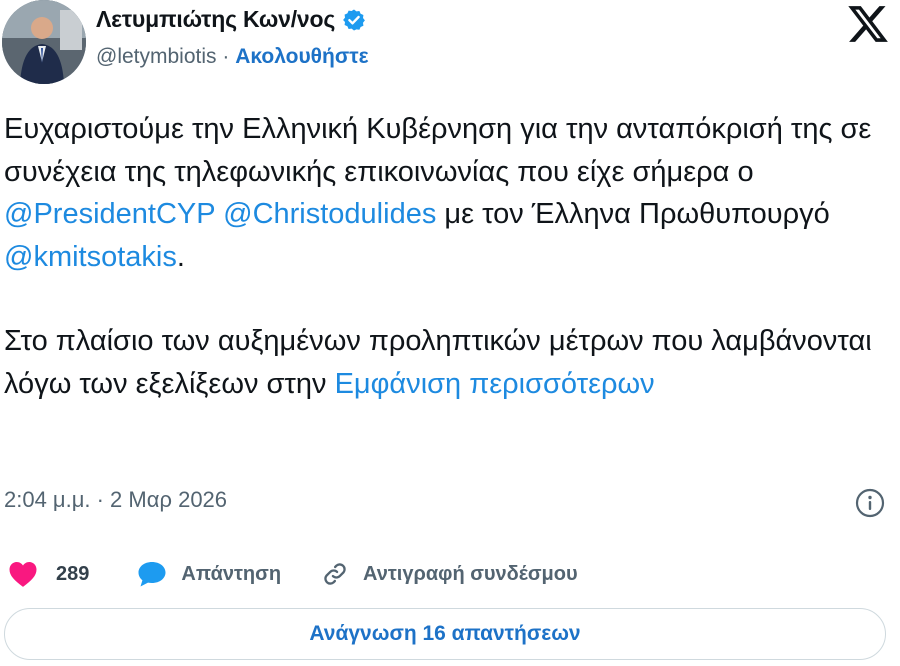 The width and height of the screenshot is (900, 666). What do you see at coordinates (48, 574) in the screenshot?
I see `like-button: 289` at bounding box center [48, 574].